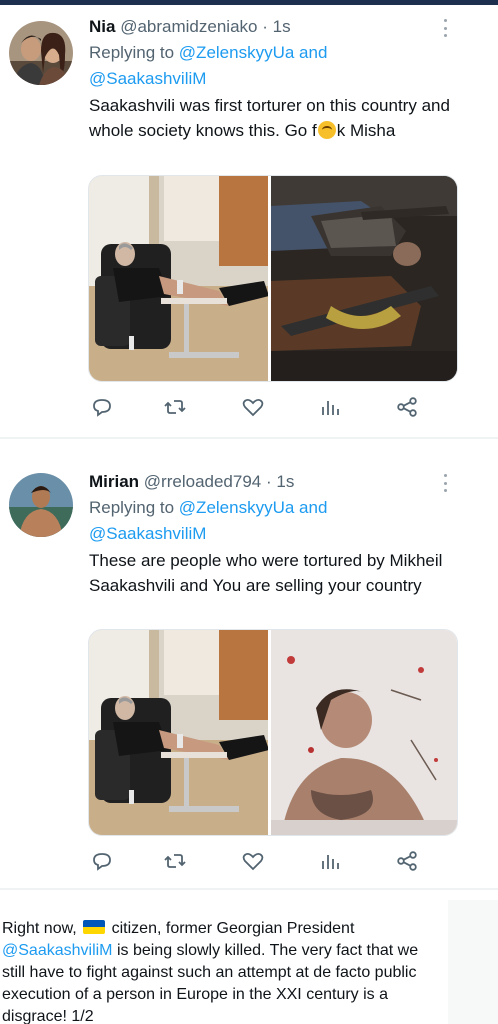 The image size is (498, 1024). I want to click on tweet-header: Nia @abramidzeniako · 1s, so click(190, 27).